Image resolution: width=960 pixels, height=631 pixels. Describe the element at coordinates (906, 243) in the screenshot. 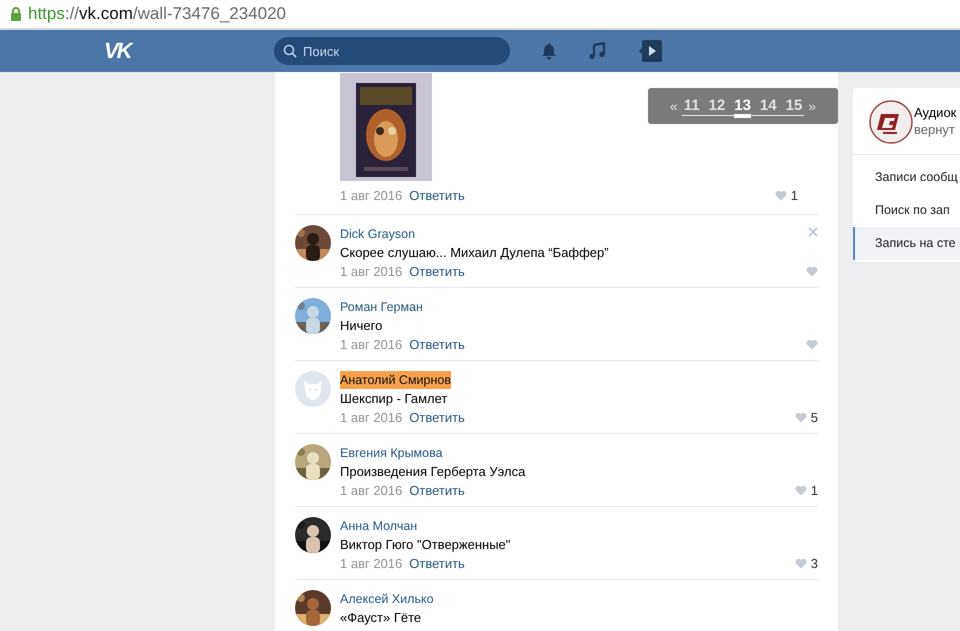

I see `sidebar-menu-item: Запись на сте` at that location.